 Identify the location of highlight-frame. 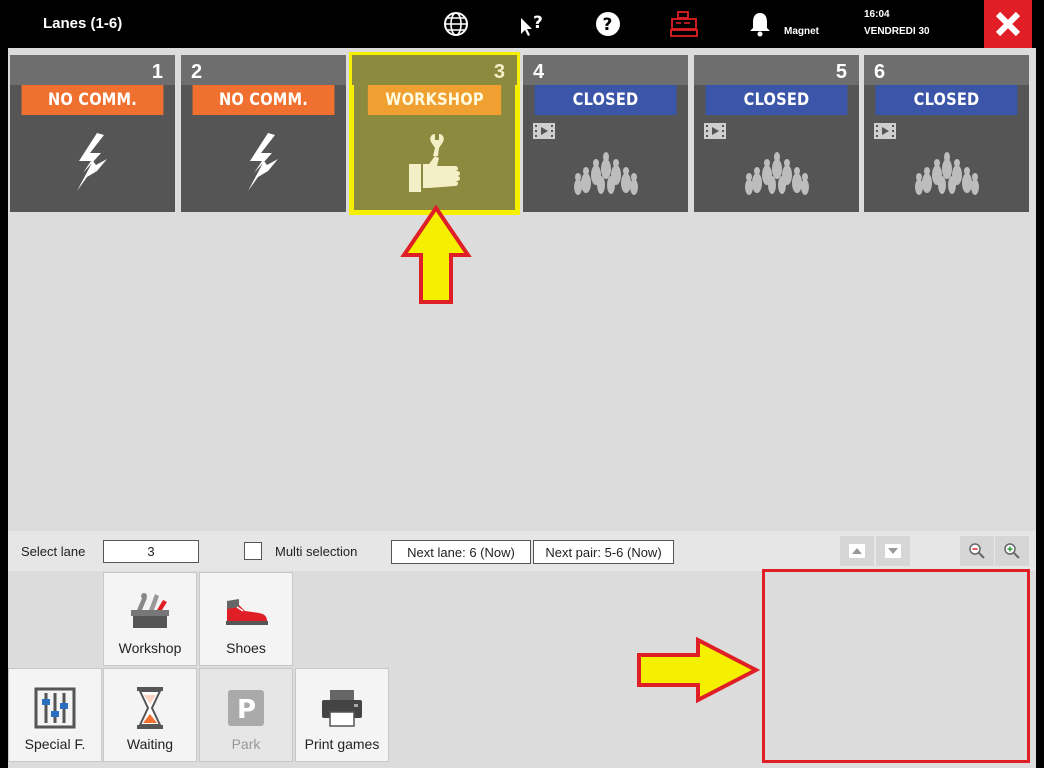
(896, 666).